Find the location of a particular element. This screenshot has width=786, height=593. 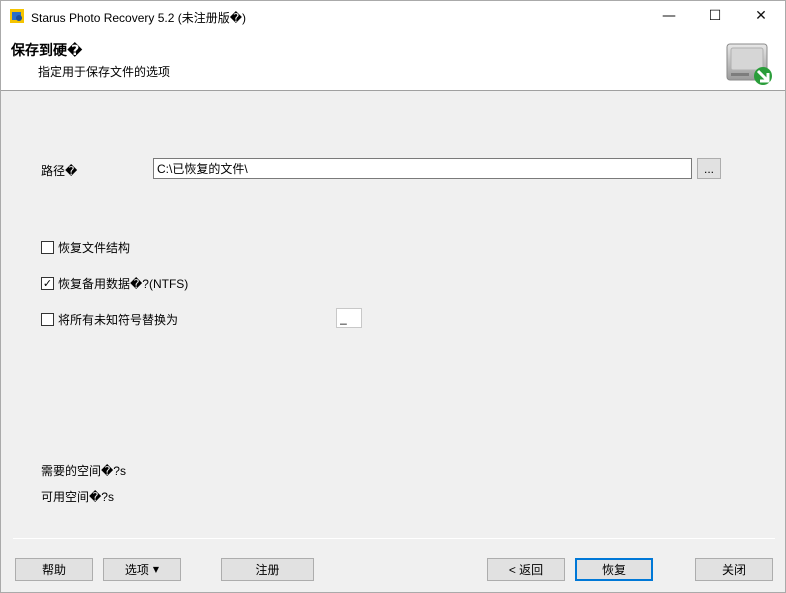

space-available: 可用空间�?s is located at coordinates (77, 497).